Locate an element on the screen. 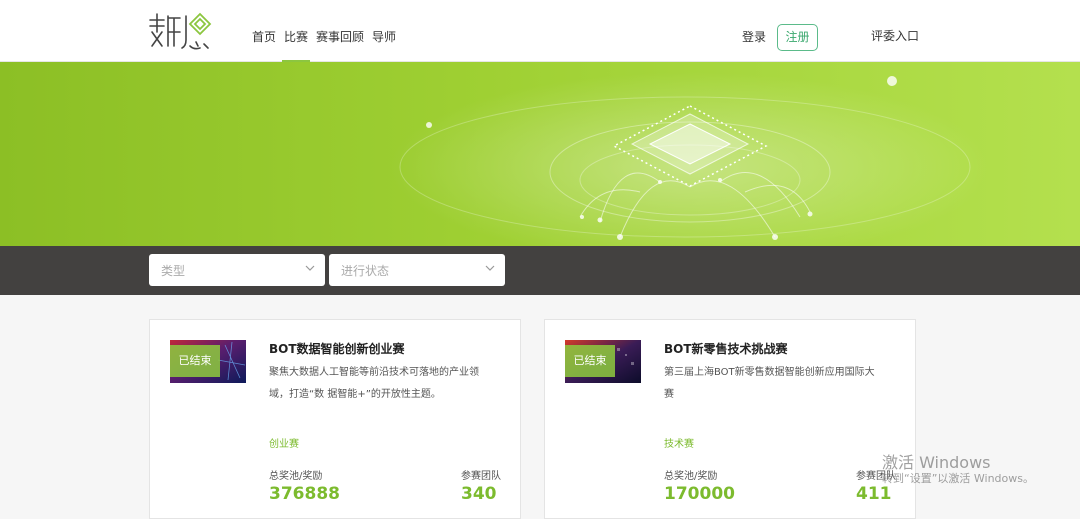 Image resolution: width=1080 pixels, height=519 pixels. card-description: 第三届上海BOT新零售数据智能创新应用国际大 赛 is located at coordinates (783, 384).